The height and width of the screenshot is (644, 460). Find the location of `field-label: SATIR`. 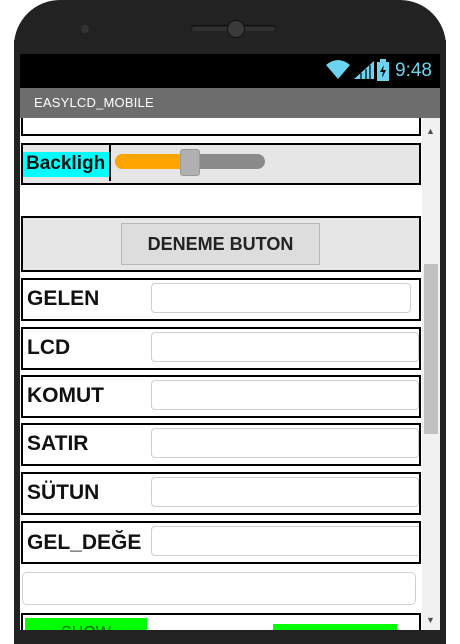

field-label: SATIR is located at coordinates (58, 443).